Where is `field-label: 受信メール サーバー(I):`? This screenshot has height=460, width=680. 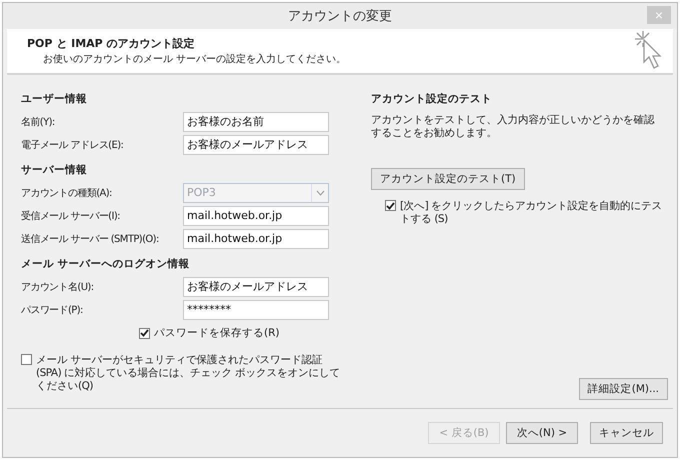
field-label: 受信メール サーバー(I): is located at coordinates (71, 216).